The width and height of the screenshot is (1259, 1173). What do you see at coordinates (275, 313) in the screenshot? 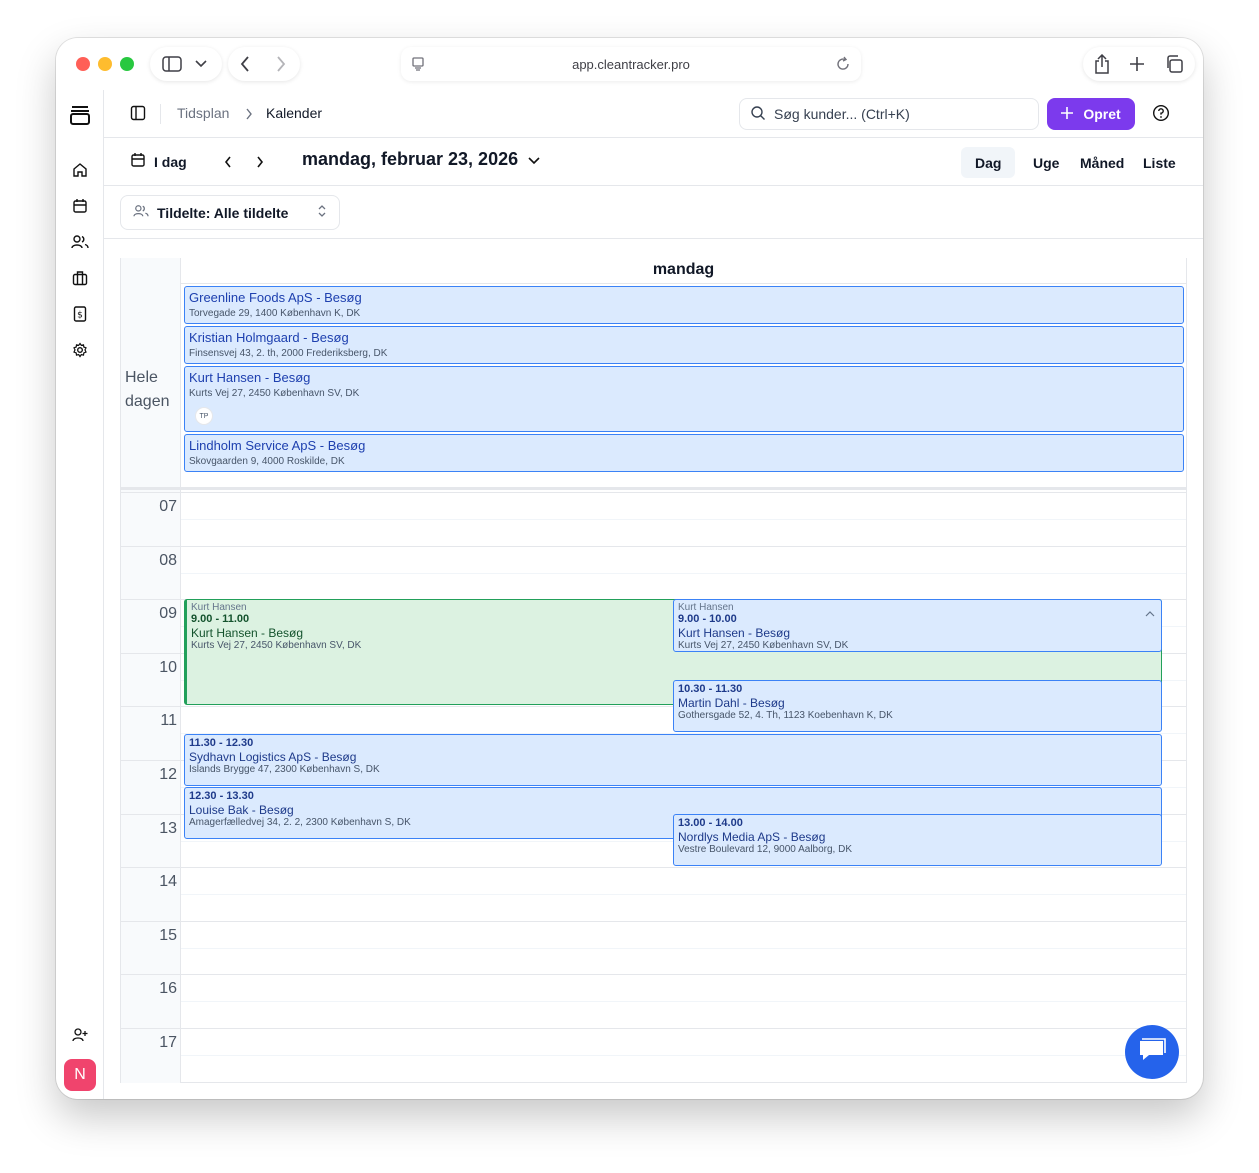
I see `event-address: Torvegade 29, 1400 København K, DK` at bounding box center [275, 313].